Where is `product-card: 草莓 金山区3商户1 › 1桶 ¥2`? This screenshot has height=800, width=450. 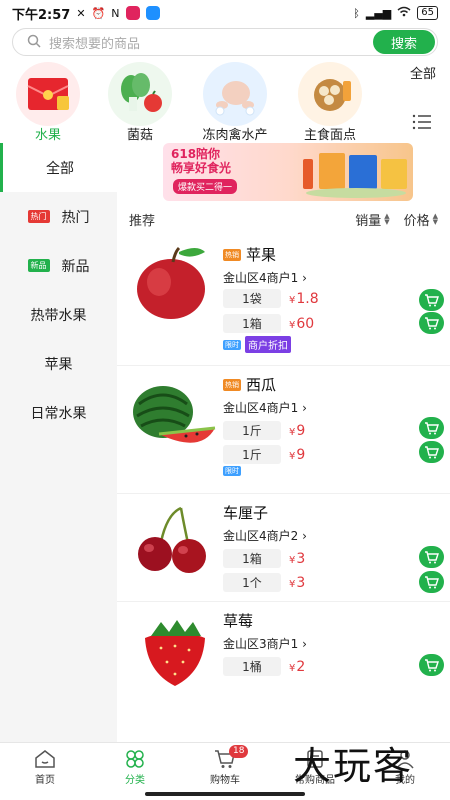 product-card: 草莓 金山区3商户1 › 1桶 ¥2 is located at coordinates (283, 672).